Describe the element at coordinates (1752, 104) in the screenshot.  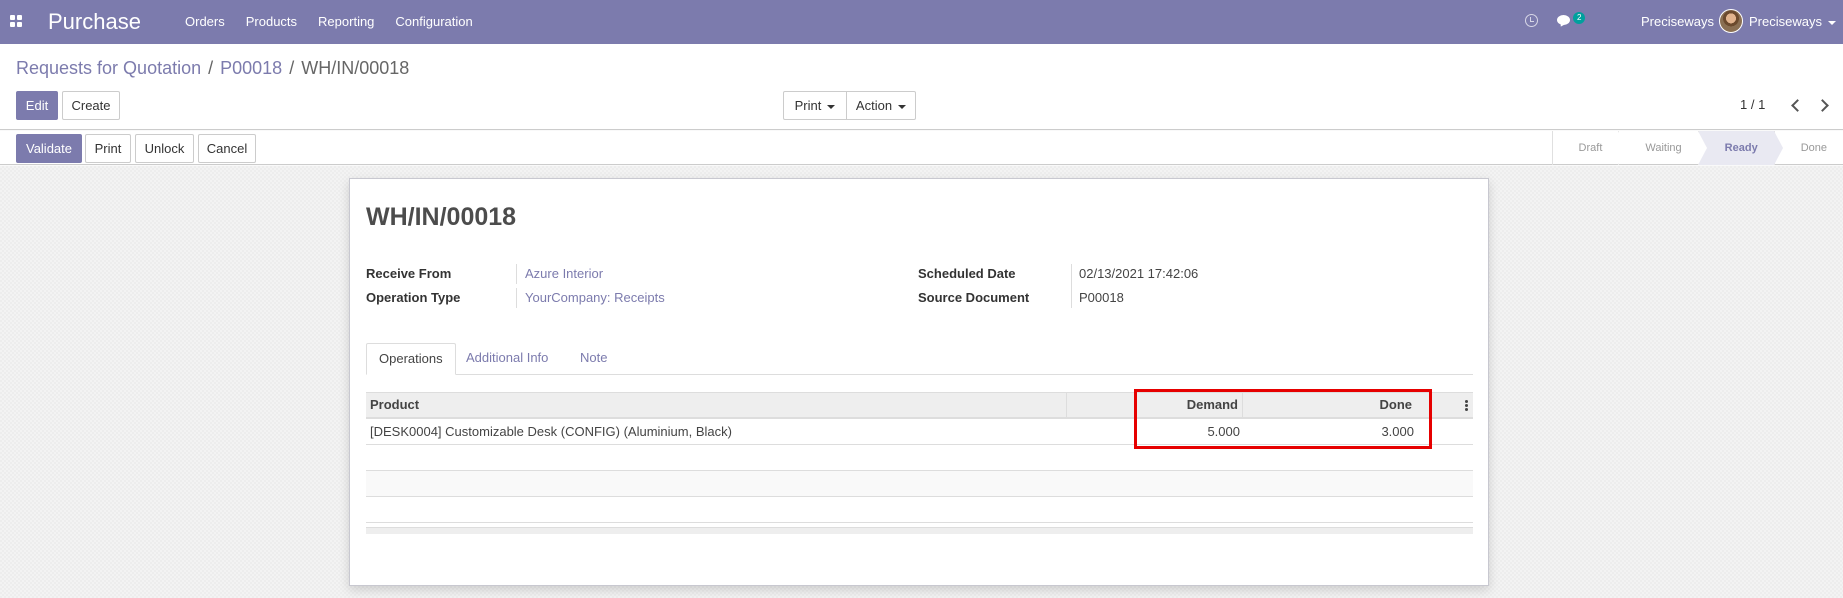
I see `pager-value: 1 / 1` at that location.